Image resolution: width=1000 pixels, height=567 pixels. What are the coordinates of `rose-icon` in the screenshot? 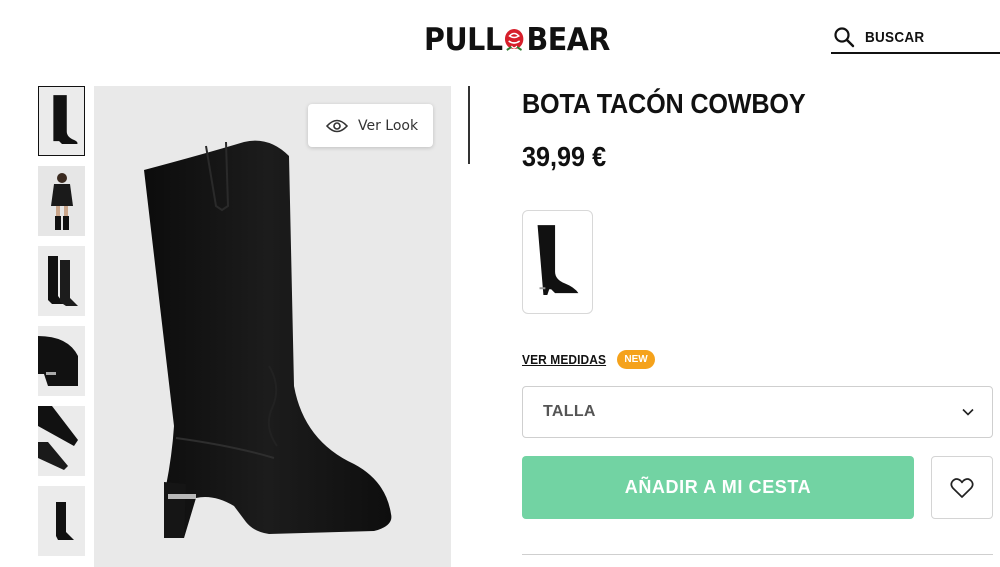 It's located at (514, 40).